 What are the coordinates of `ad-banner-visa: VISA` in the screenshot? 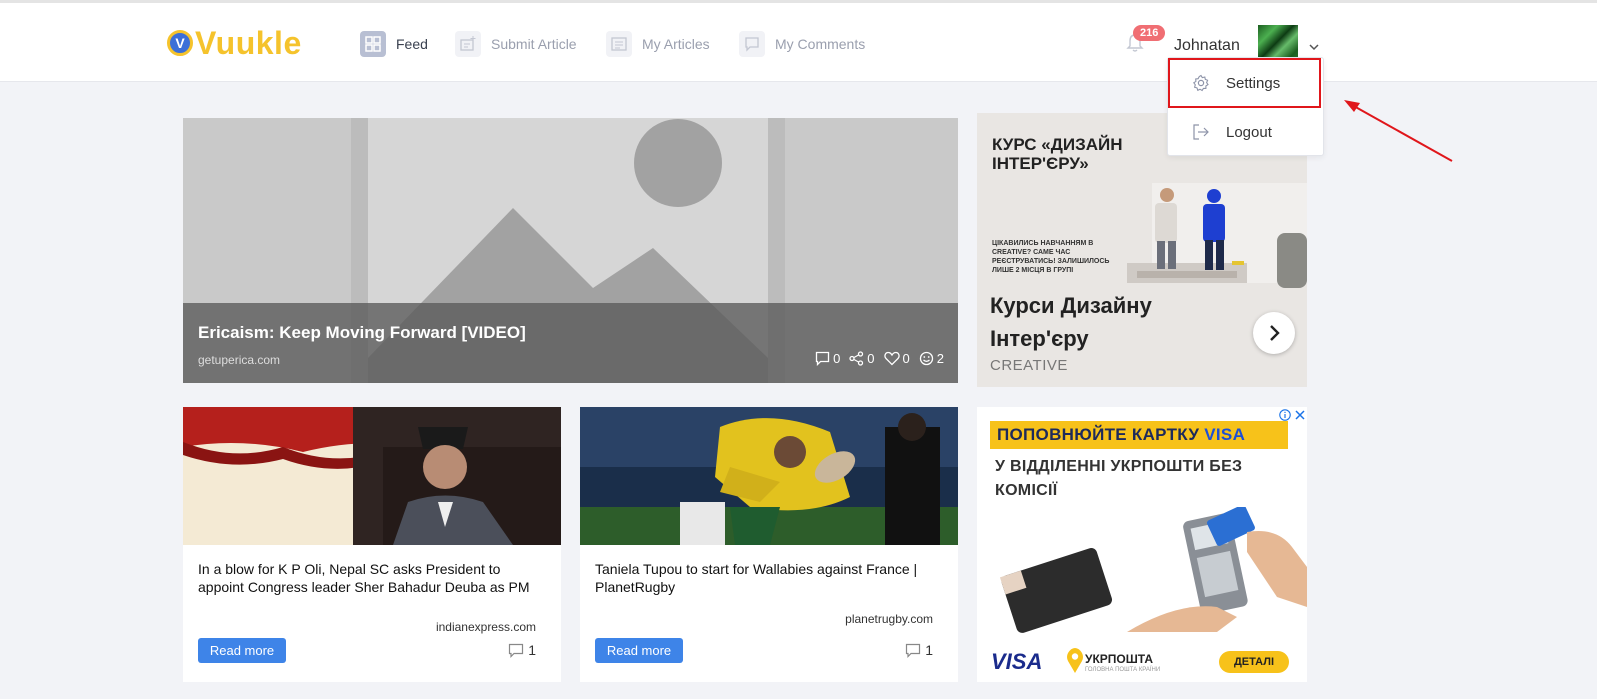 It's located at (1225, 434).